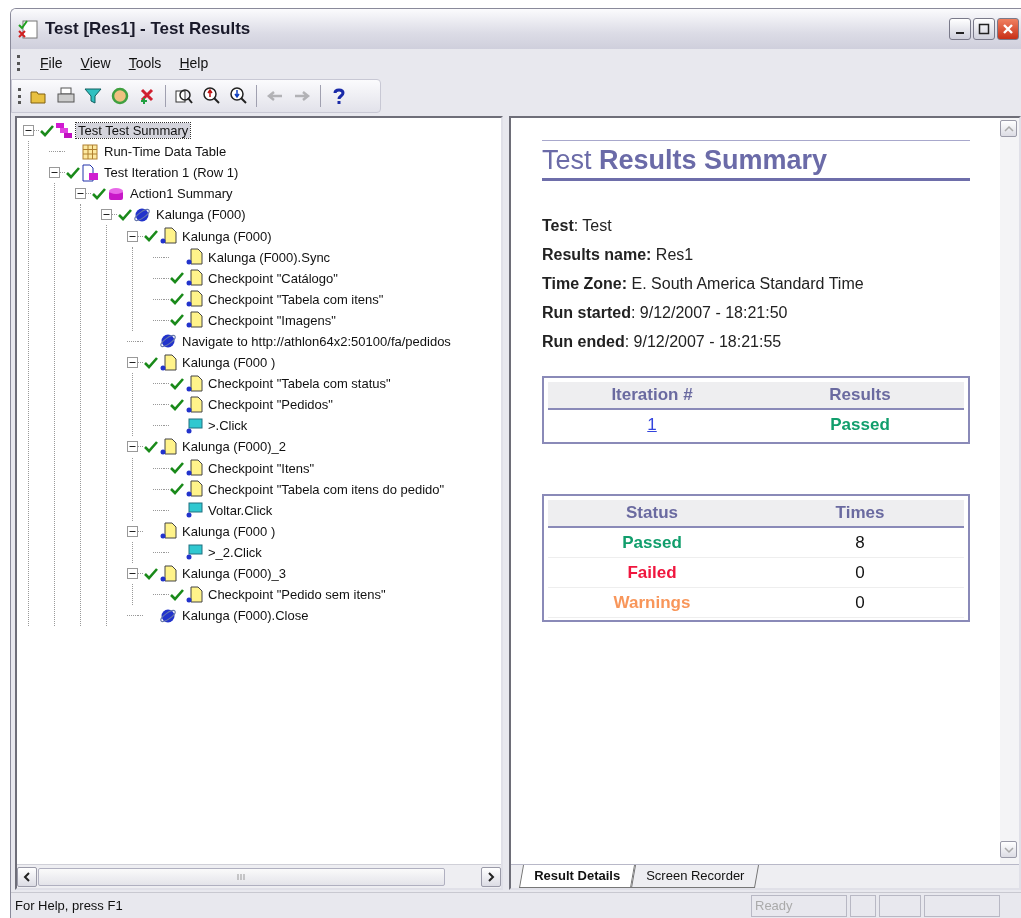 The width and height of the screenshot is (1021, 918). Describe the element at coordinates (297, 595) in the screenshot. I see `tree-item: Checkpoint "Pedido sem itens"` at that location.